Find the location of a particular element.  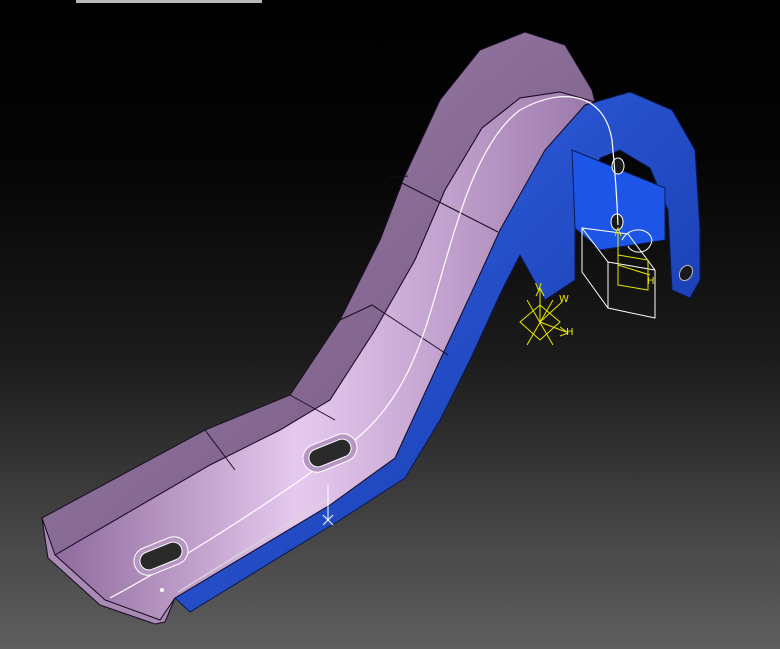

local-axis-h-label: H is located at coordinates (651, 281).